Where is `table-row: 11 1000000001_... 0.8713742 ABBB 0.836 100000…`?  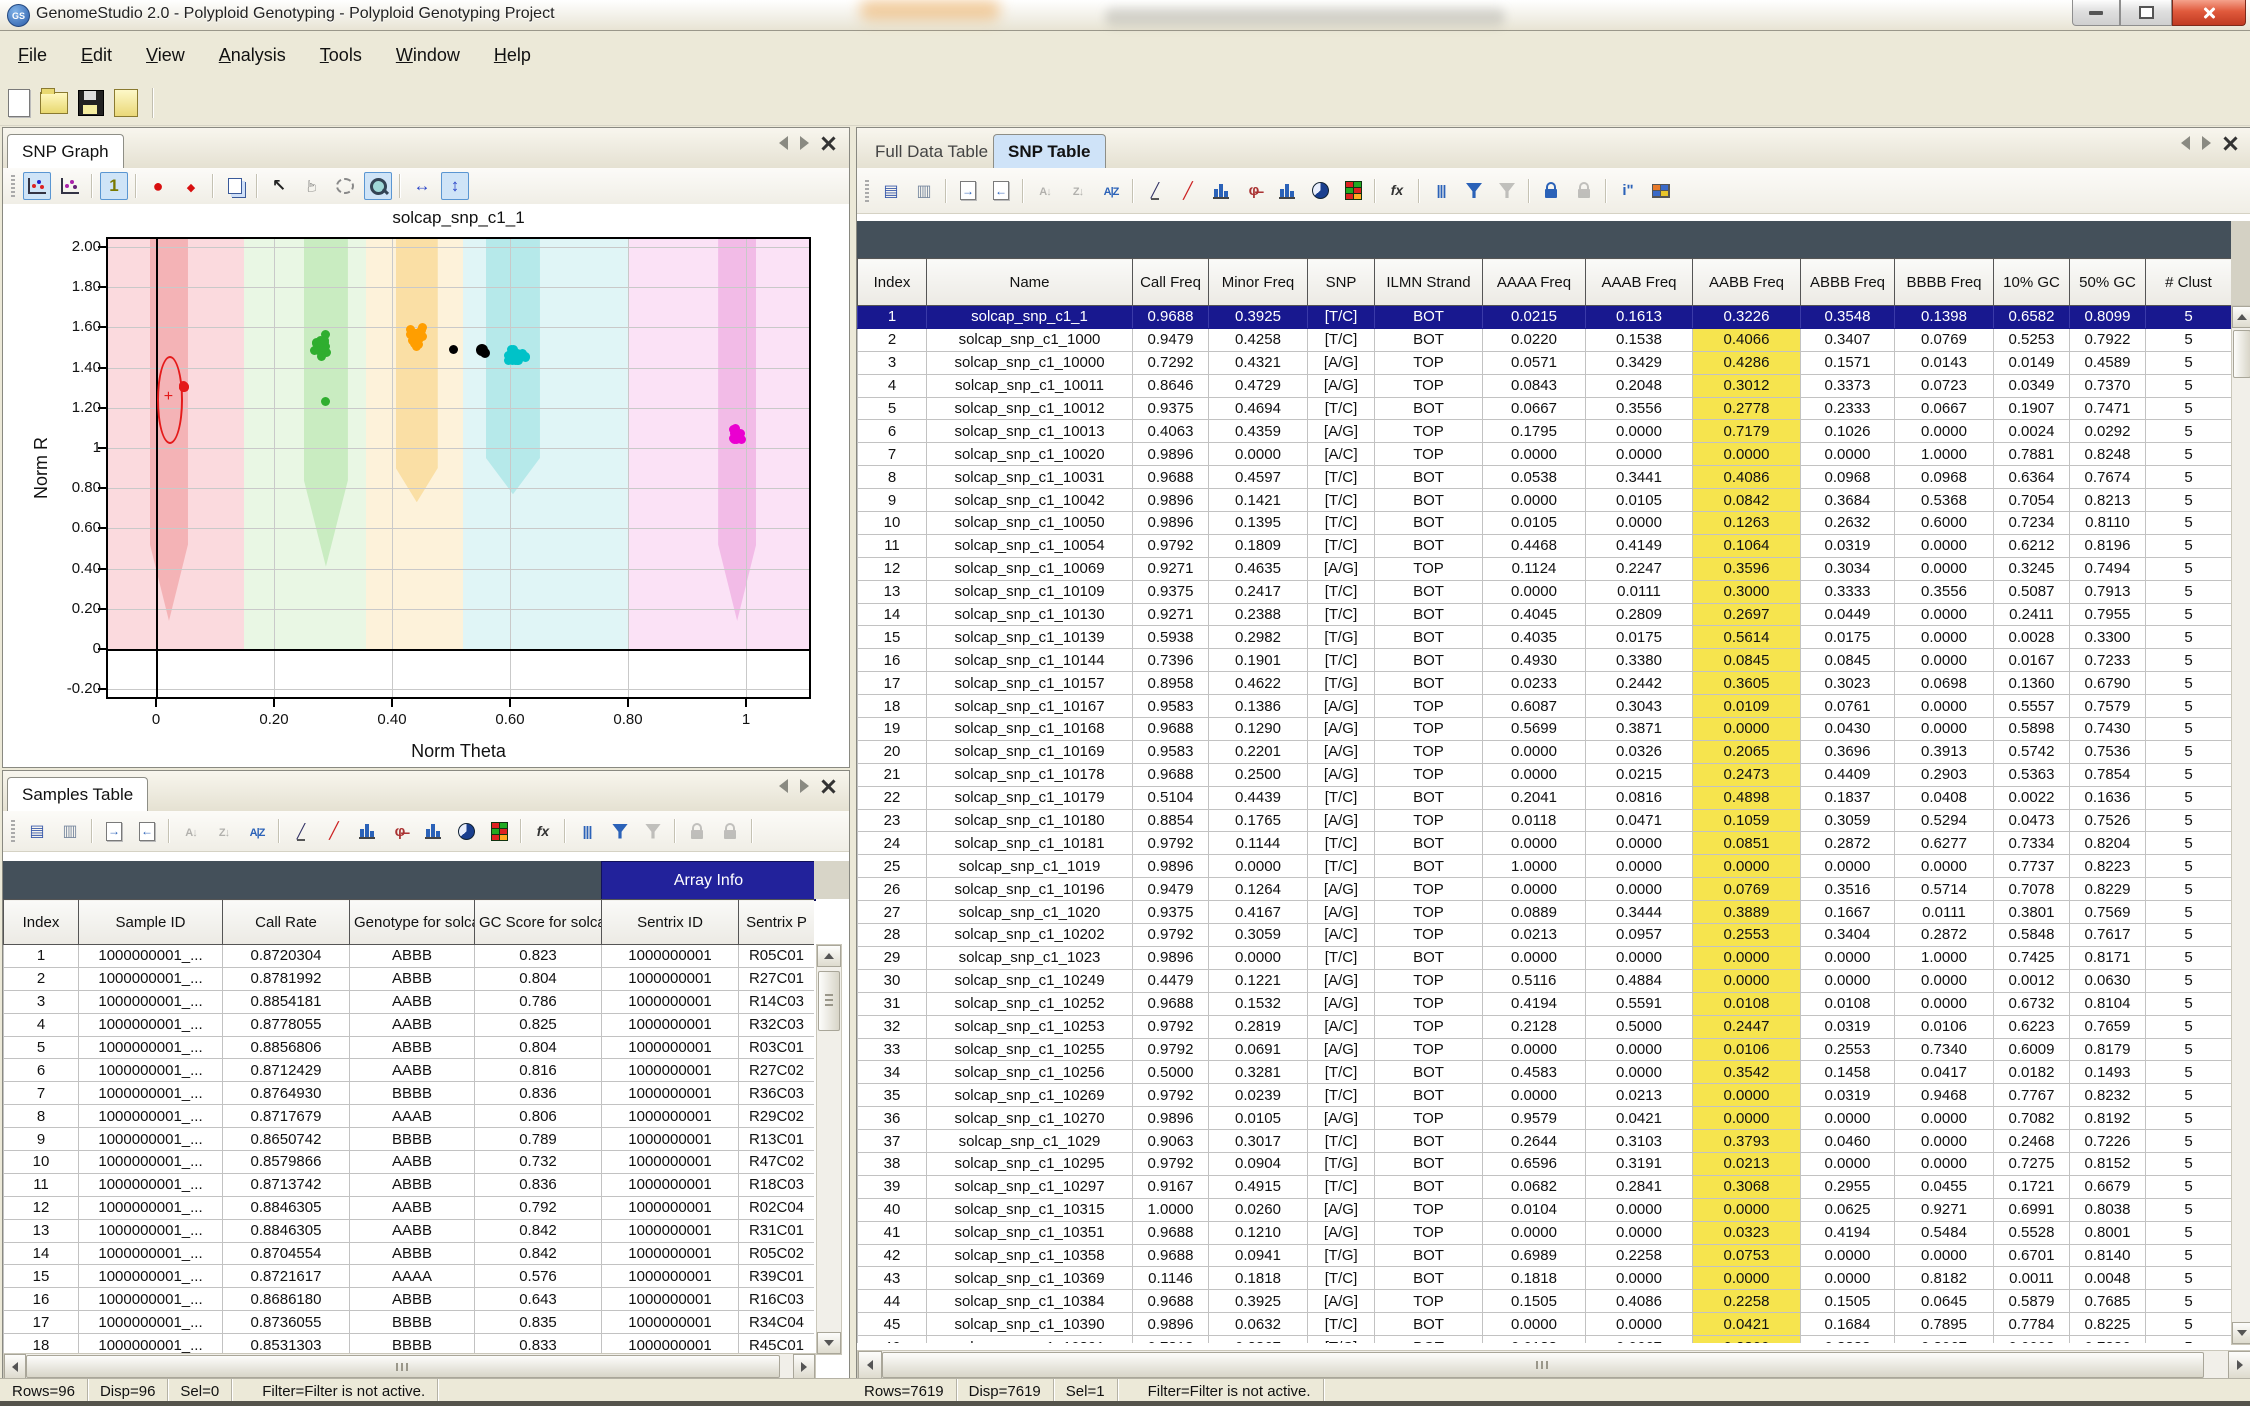
table-row: 11 1000000001_... 0.8713742 ABBB 0.836 100000… is located at coordinates (408, 1184).